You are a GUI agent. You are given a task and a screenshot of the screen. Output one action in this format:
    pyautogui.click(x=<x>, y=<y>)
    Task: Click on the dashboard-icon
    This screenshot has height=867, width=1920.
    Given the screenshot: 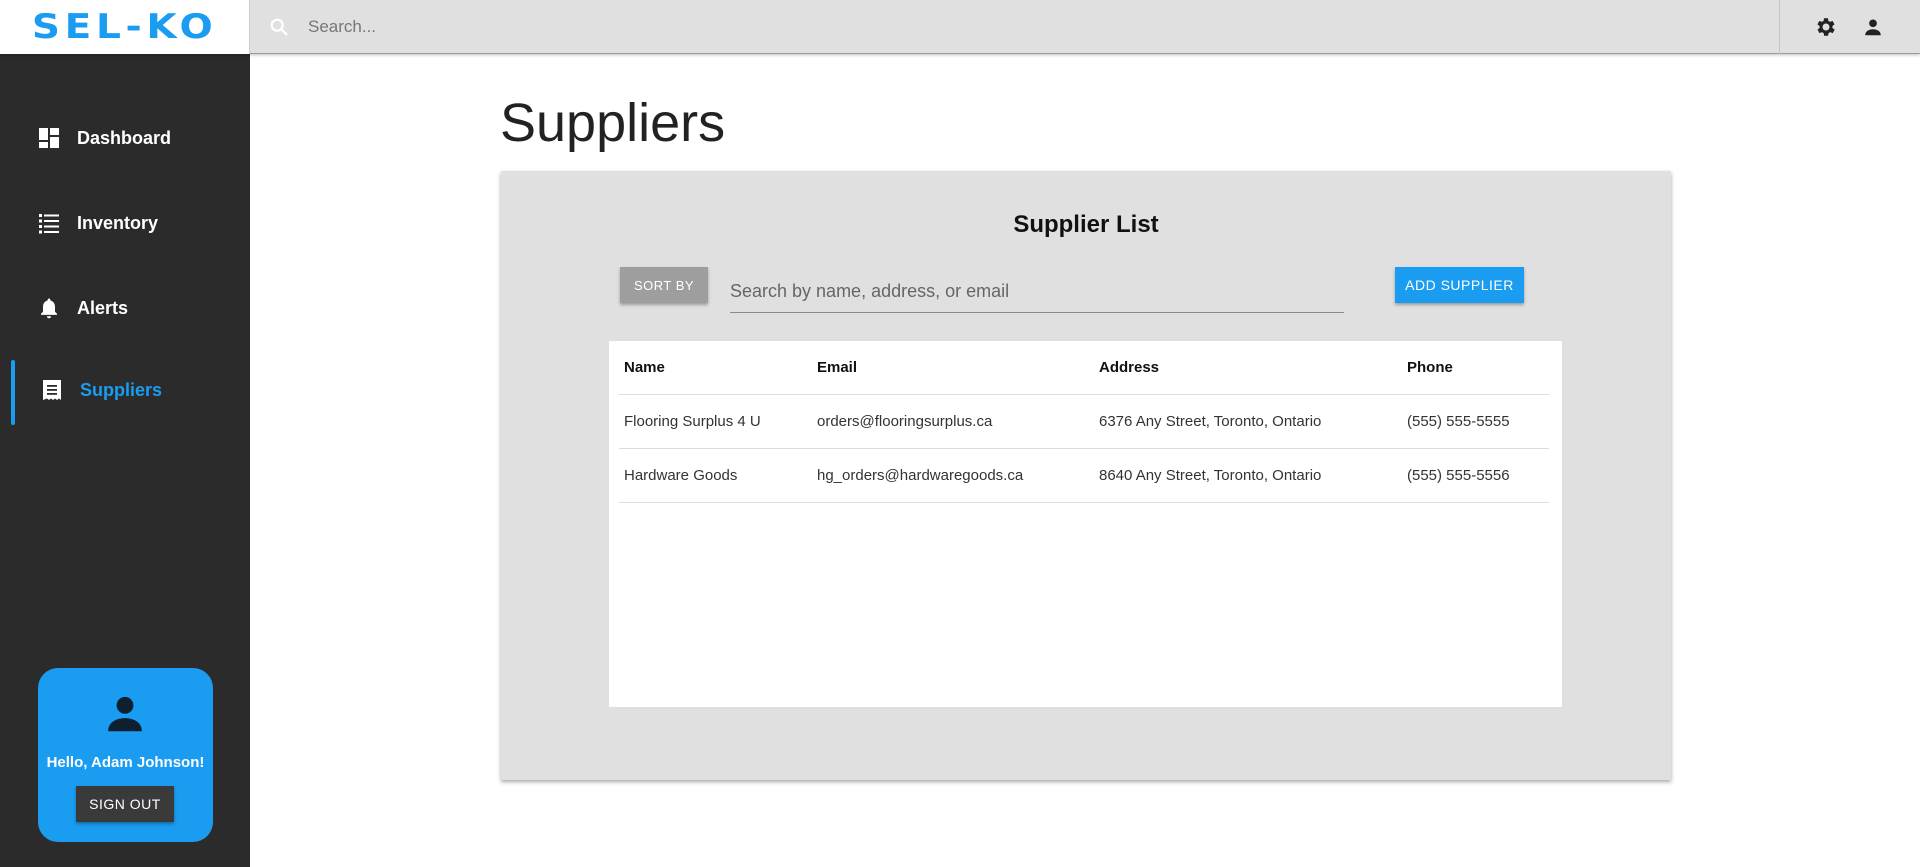 What is the action you would take?
    pyautogui.click(x=49, y=138)
    